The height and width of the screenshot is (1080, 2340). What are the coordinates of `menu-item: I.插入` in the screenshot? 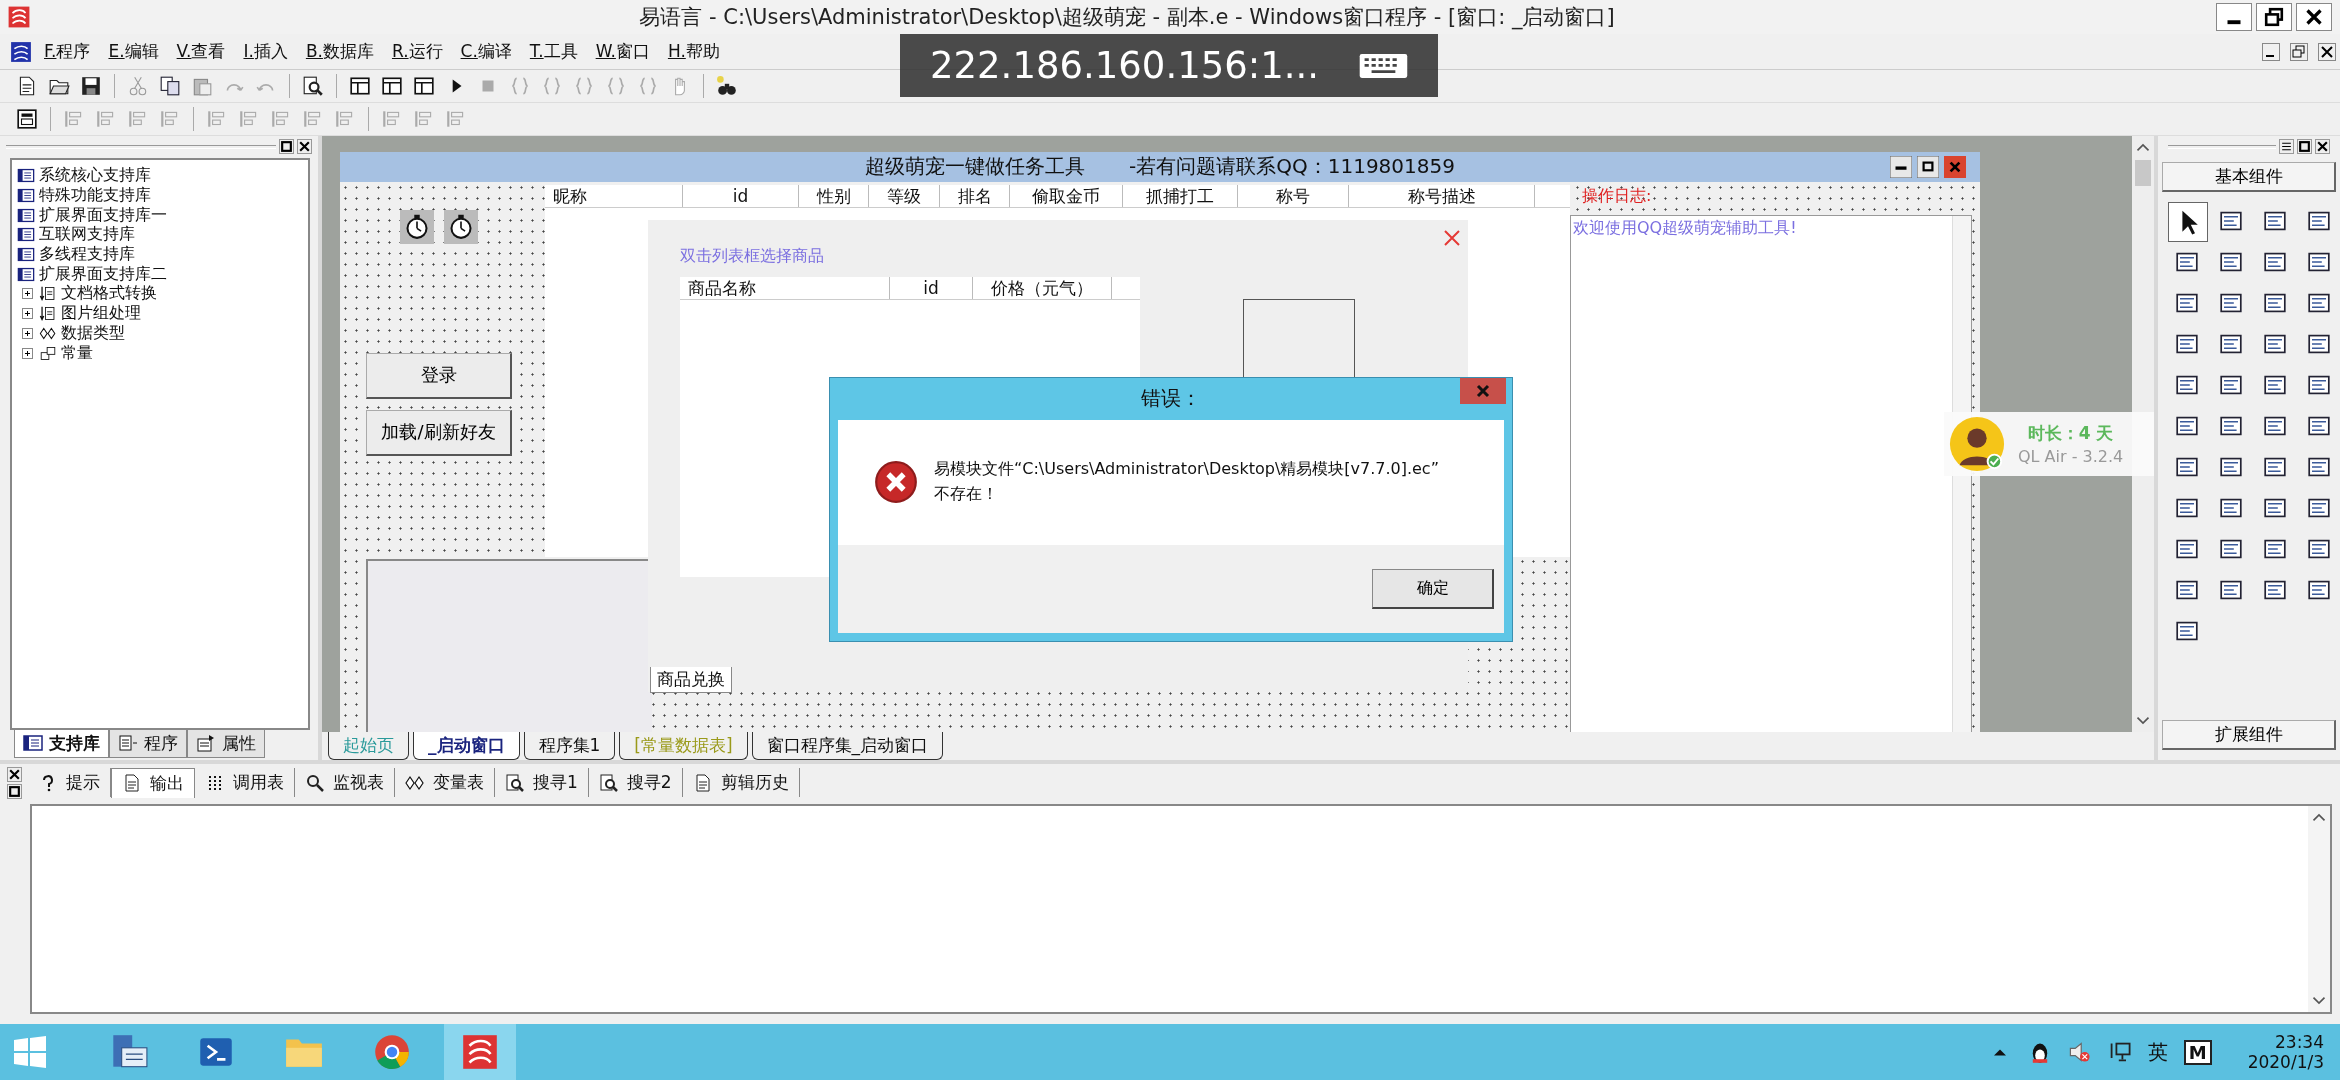 It's located at (265, 52).